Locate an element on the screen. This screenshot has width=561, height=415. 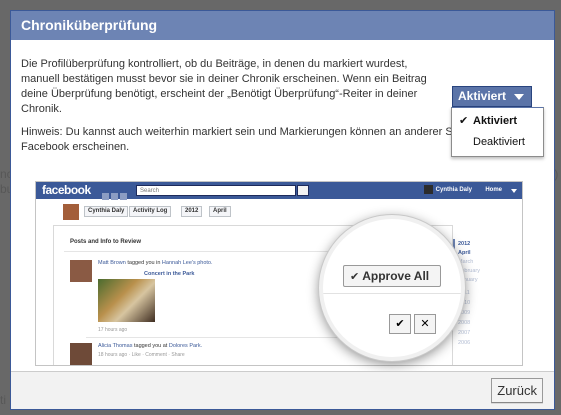
timeline-year: 2007 is located at coordinates (464, 333).